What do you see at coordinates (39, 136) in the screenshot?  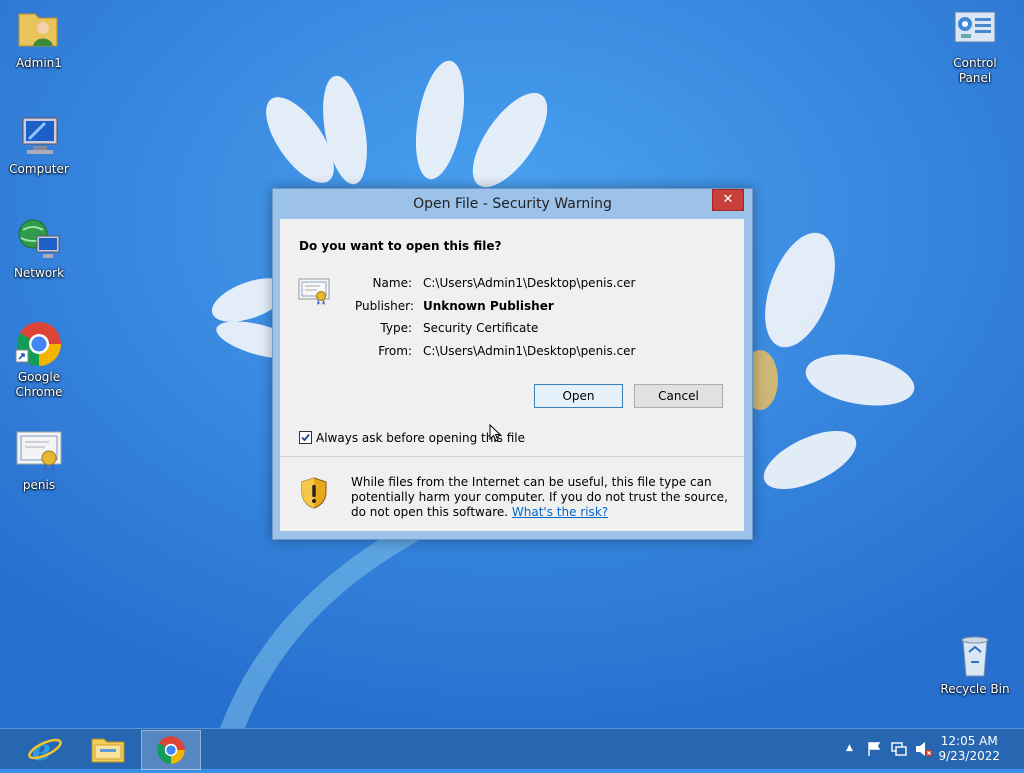 I see `computer-icon` at bounding box center [39, 136].